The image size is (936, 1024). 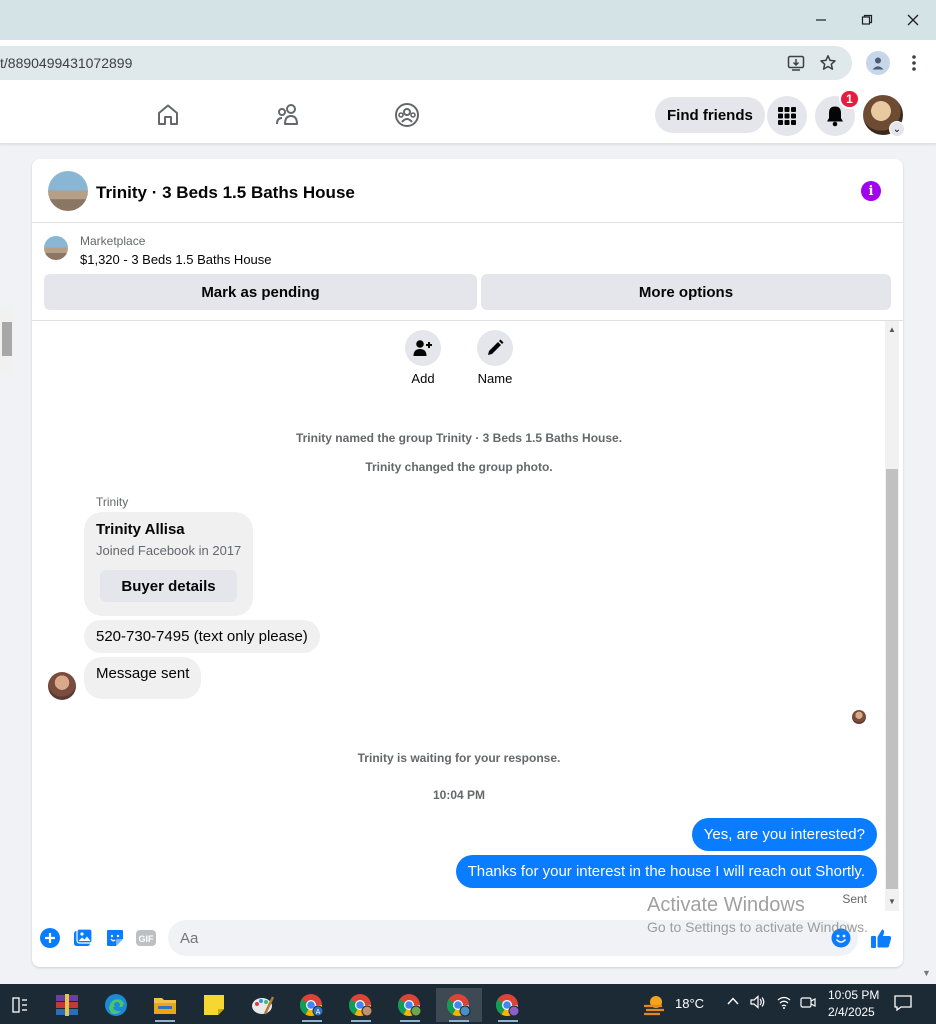 What do you see at coordinates (828, 63) in the screenshot?
I see `bookmark-star-icon` at bounding box center [828, 63].